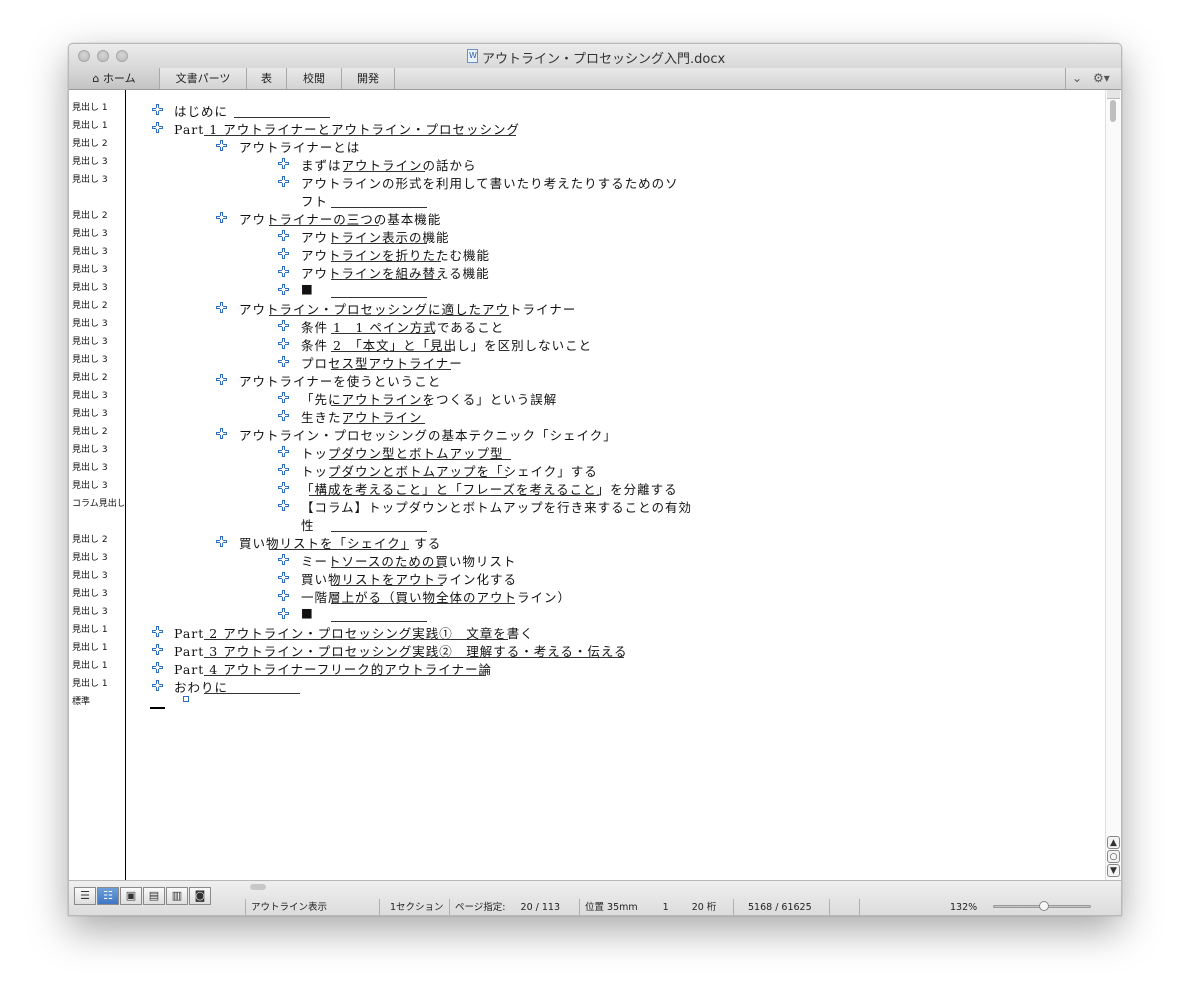 The height and width of the screenshot is (1006, 1188). Describe the element at coordinates (85, 896) in the screenshot. I see `draft-view-icon: ☰` at that location.